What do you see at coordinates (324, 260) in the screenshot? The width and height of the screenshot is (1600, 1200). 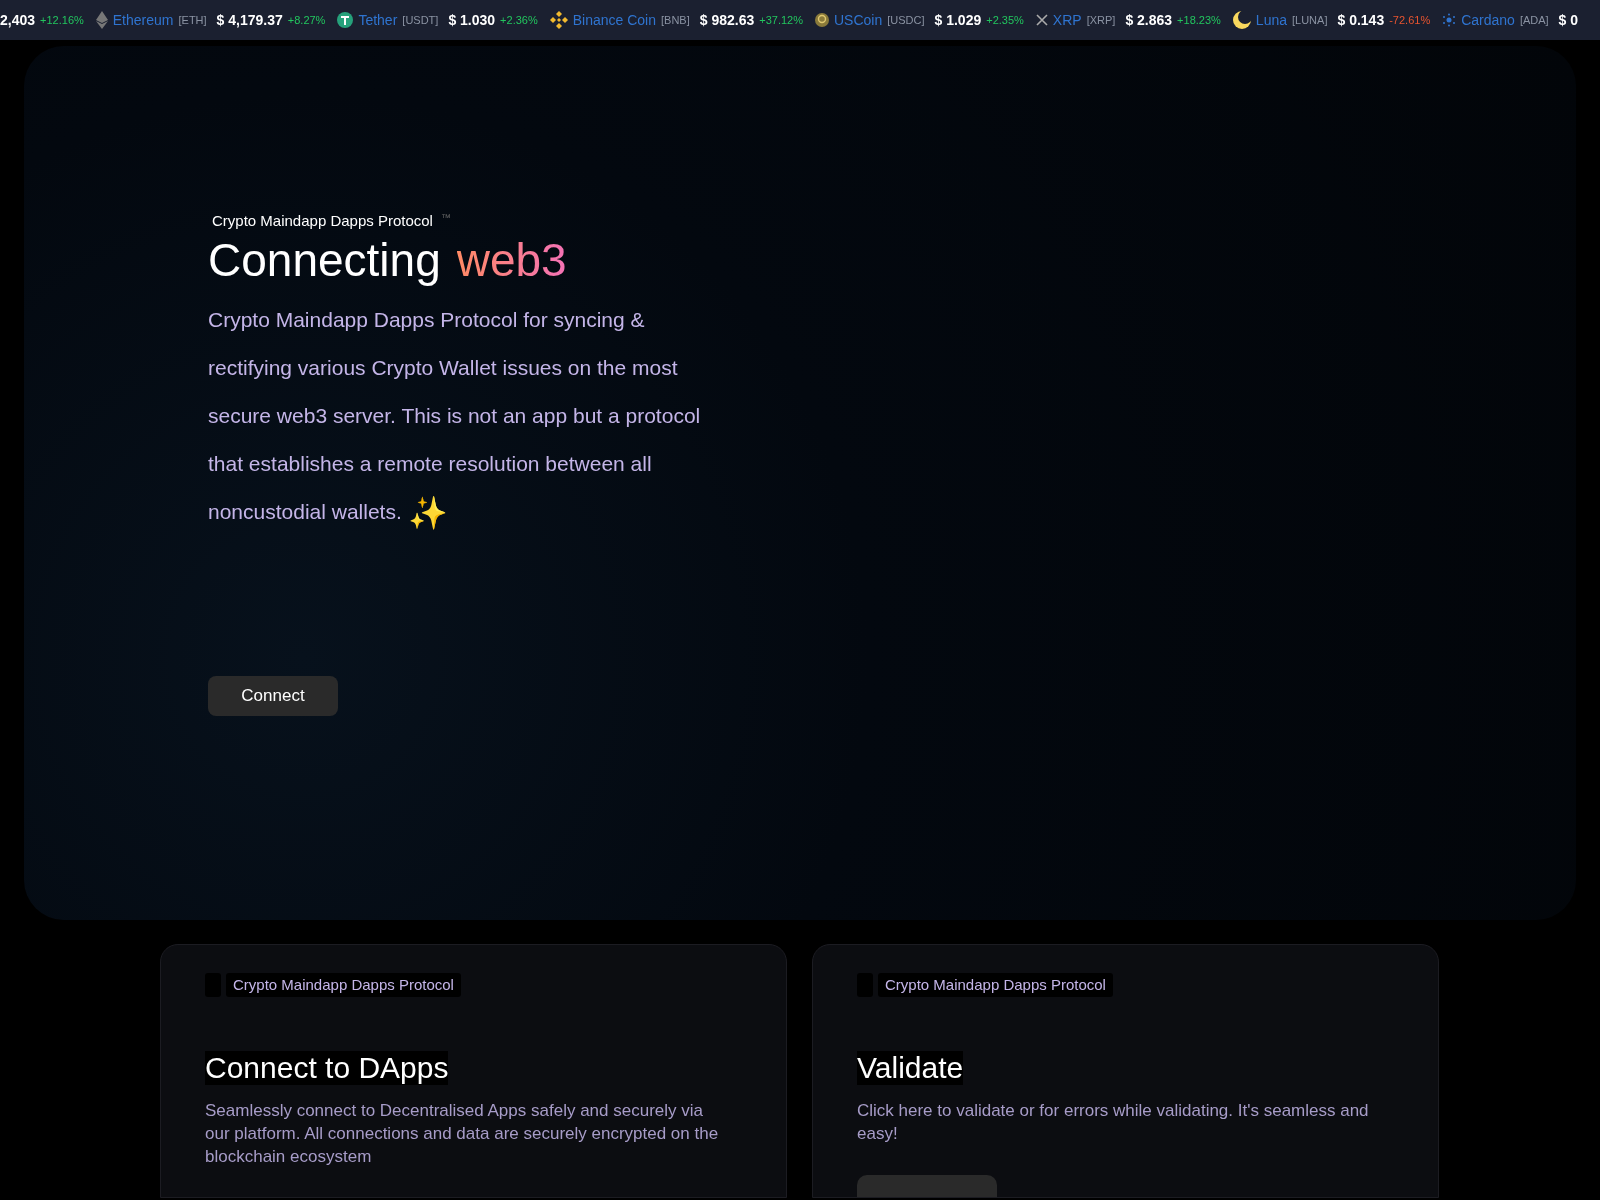 I see `hero-title: Connecting` at bounding box center [324, 260].